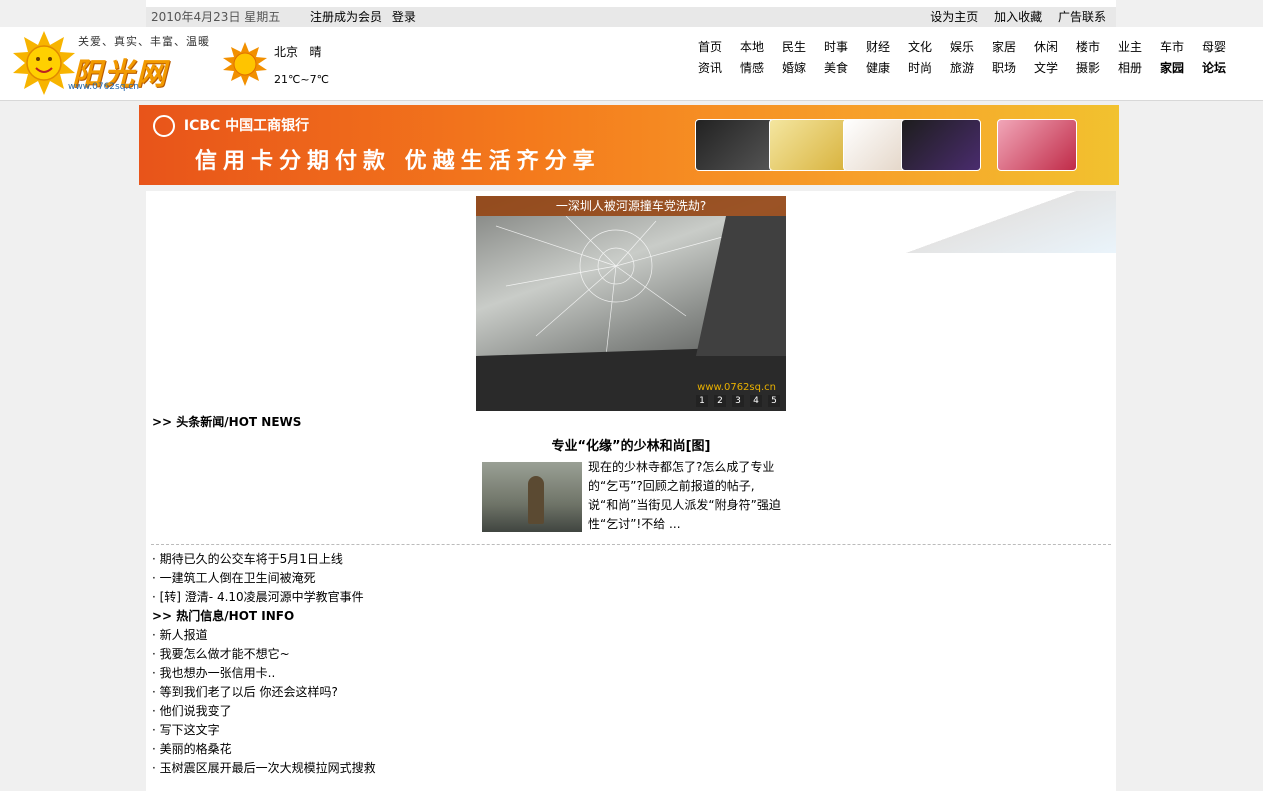  Describe the element at coordinates (301, 79) in the screenshot. I see `weather-temperature: 21℃~7℃` at that location.